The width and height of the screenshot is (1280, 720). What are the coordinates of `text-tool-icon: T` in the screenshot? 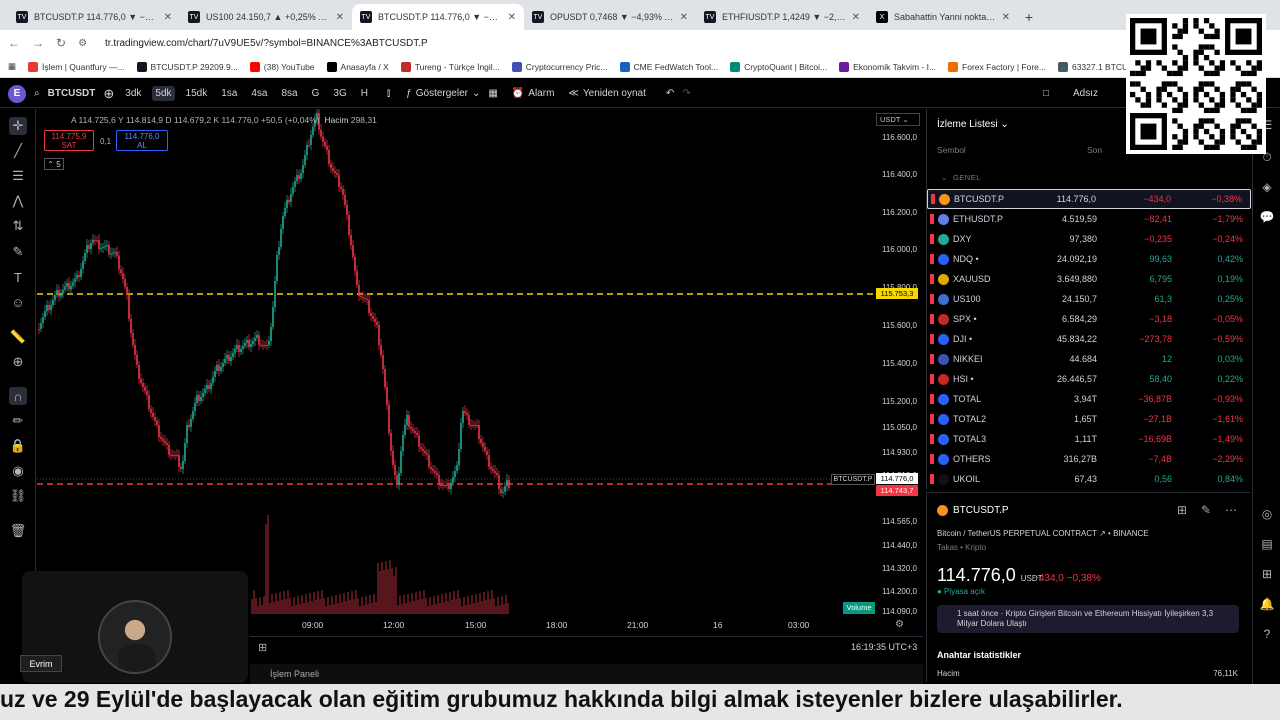 It's located at (18, 277).